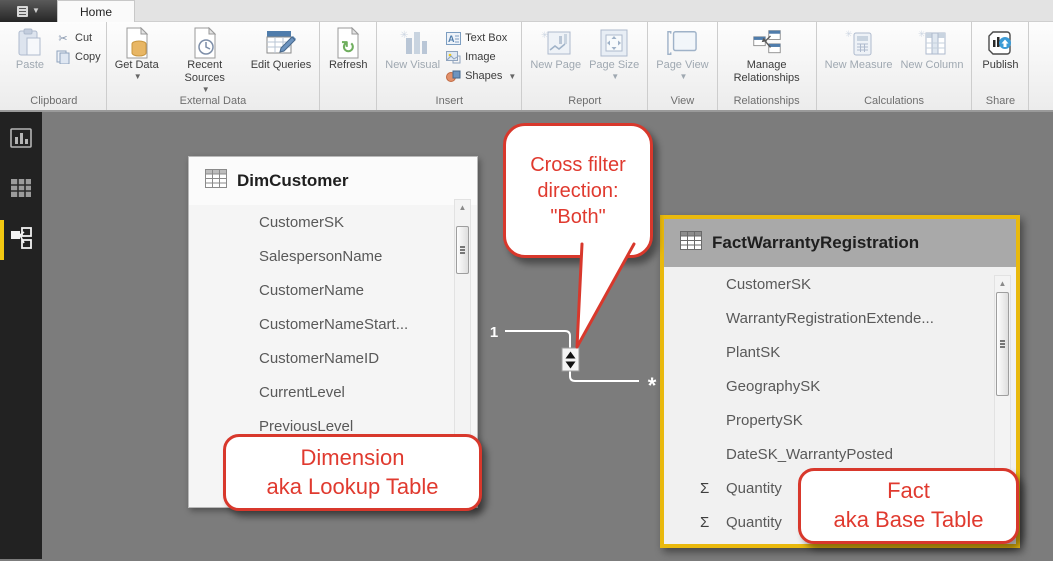 Image resolution: width=1053 pixels, height=561 pixels. I want to click on cut-label: Cut, so click(84, 38).